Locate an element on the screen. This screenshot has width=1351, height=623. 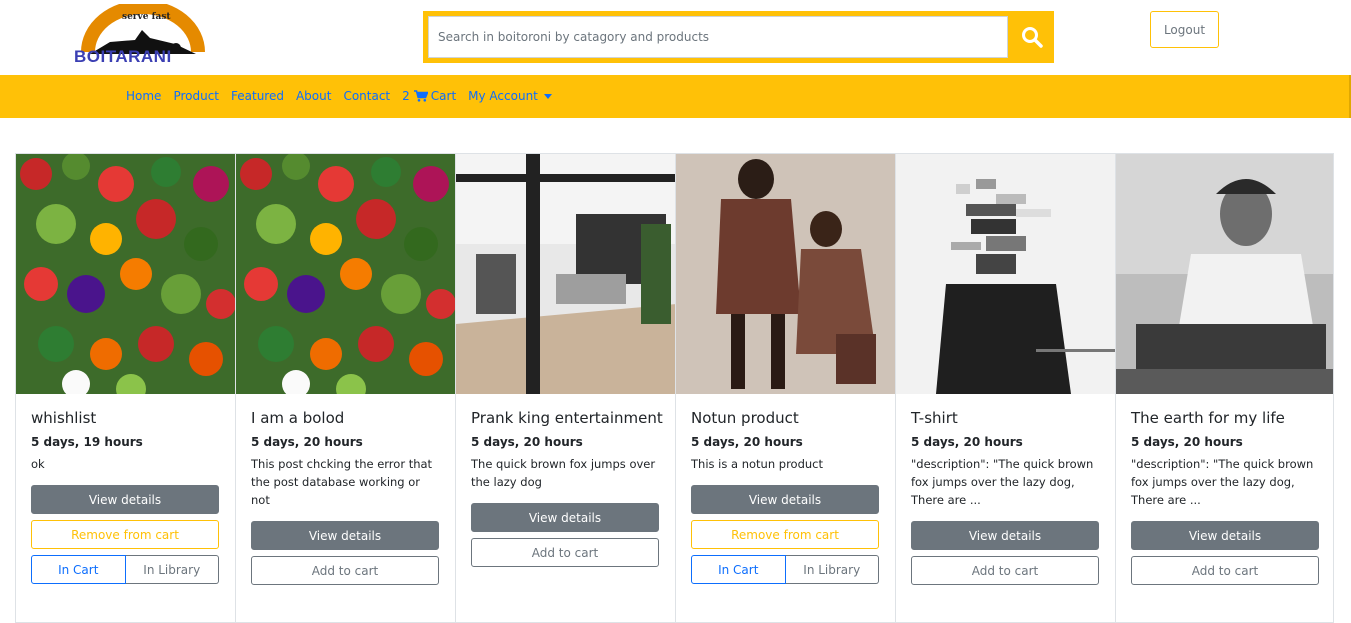
site-logo: serve fast BOITARANI is located at coordinates (149, 35).